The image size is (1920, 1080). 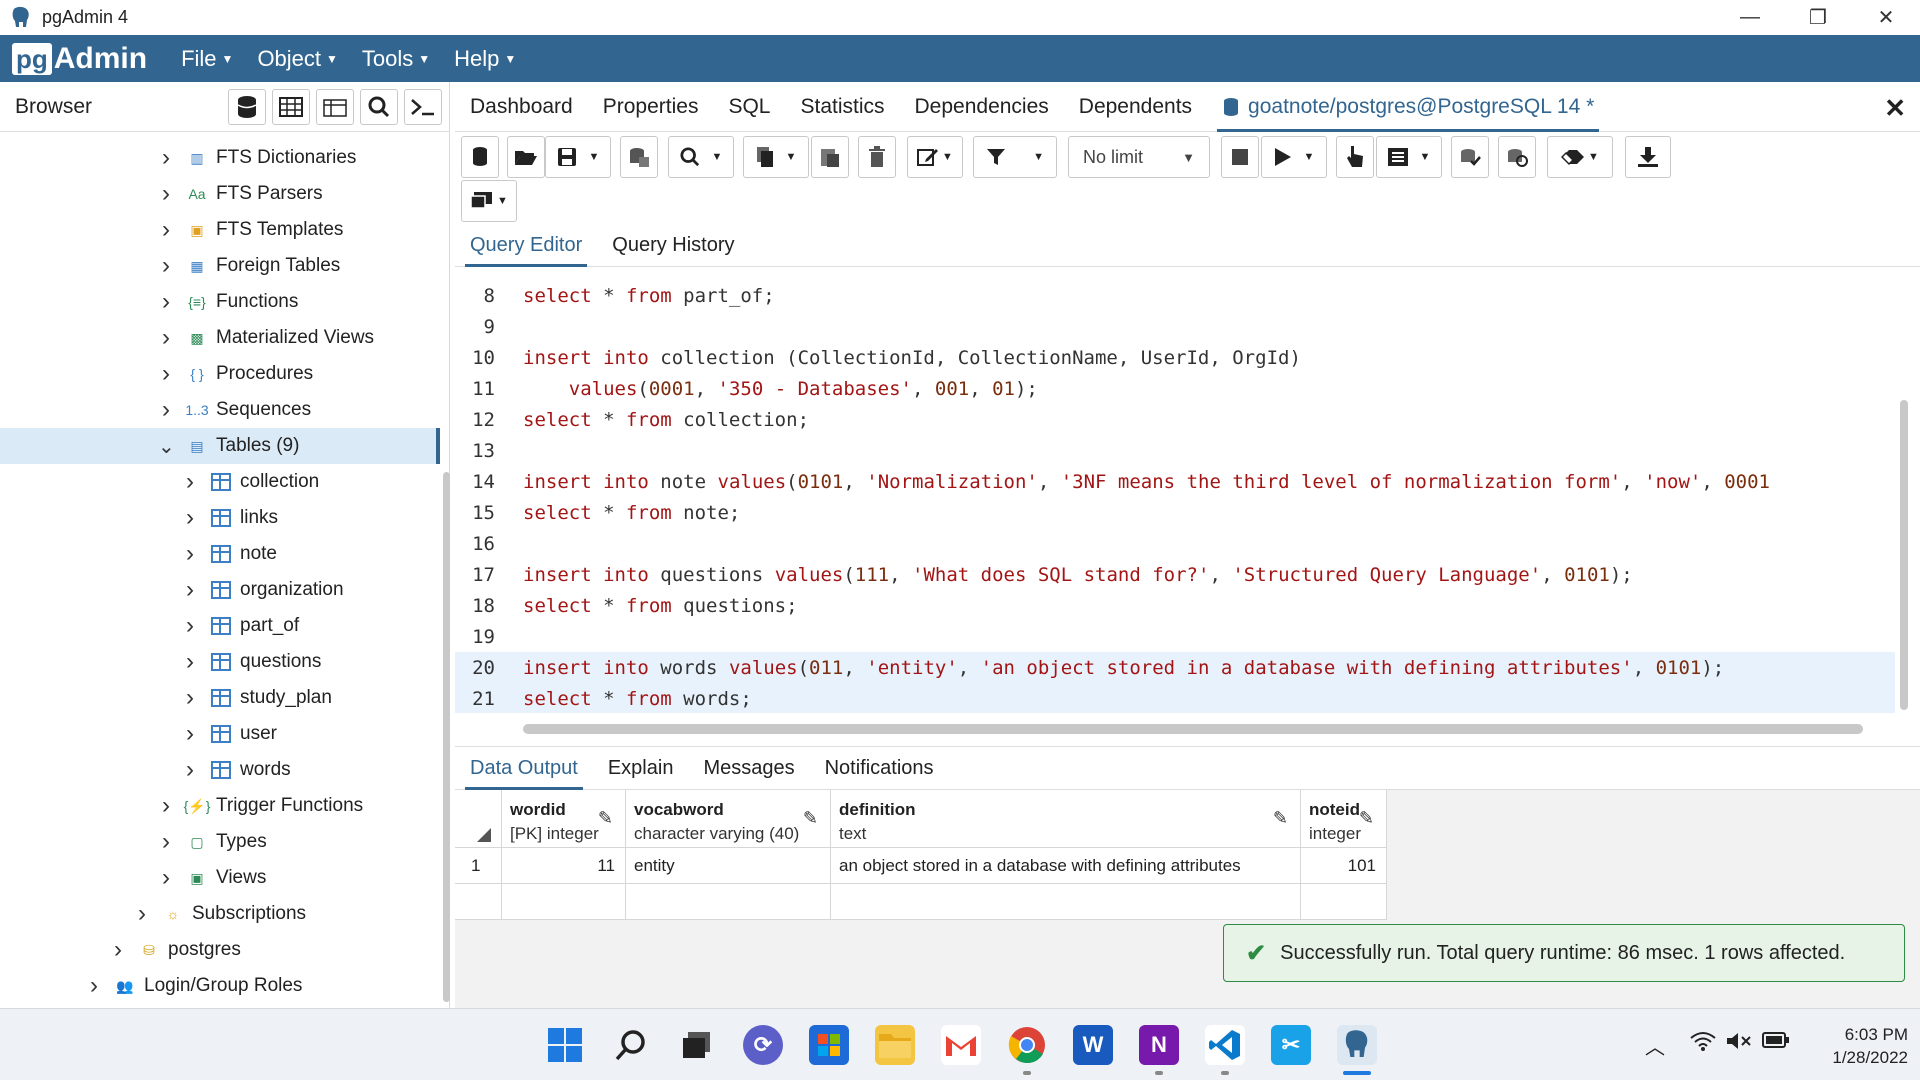 I want to click on word-icon: W, so click(x=1093, y=1045).